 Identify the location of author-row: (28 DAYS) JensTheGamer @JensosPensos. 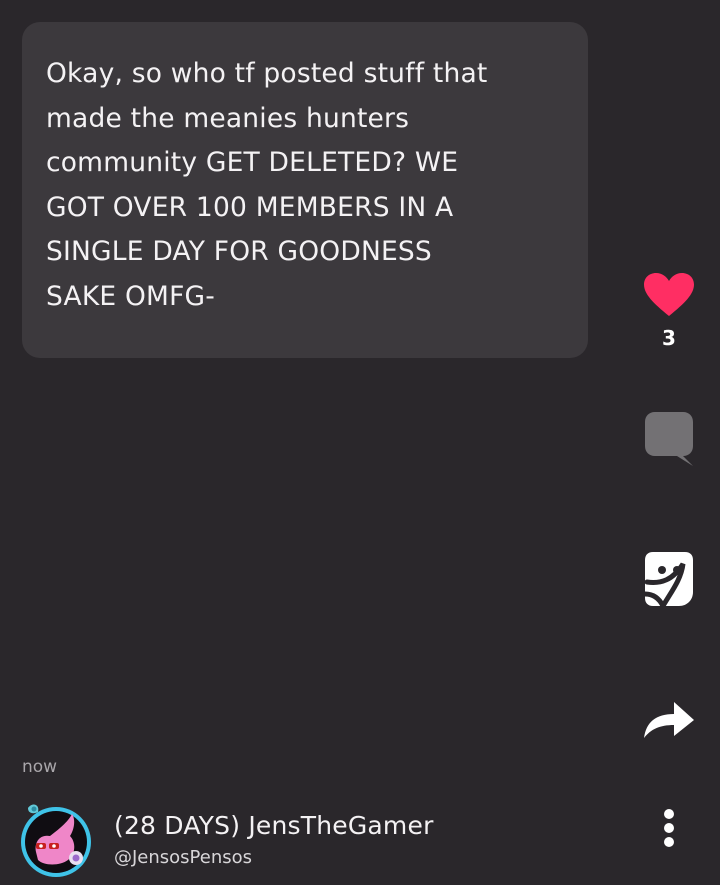
(226, 838).